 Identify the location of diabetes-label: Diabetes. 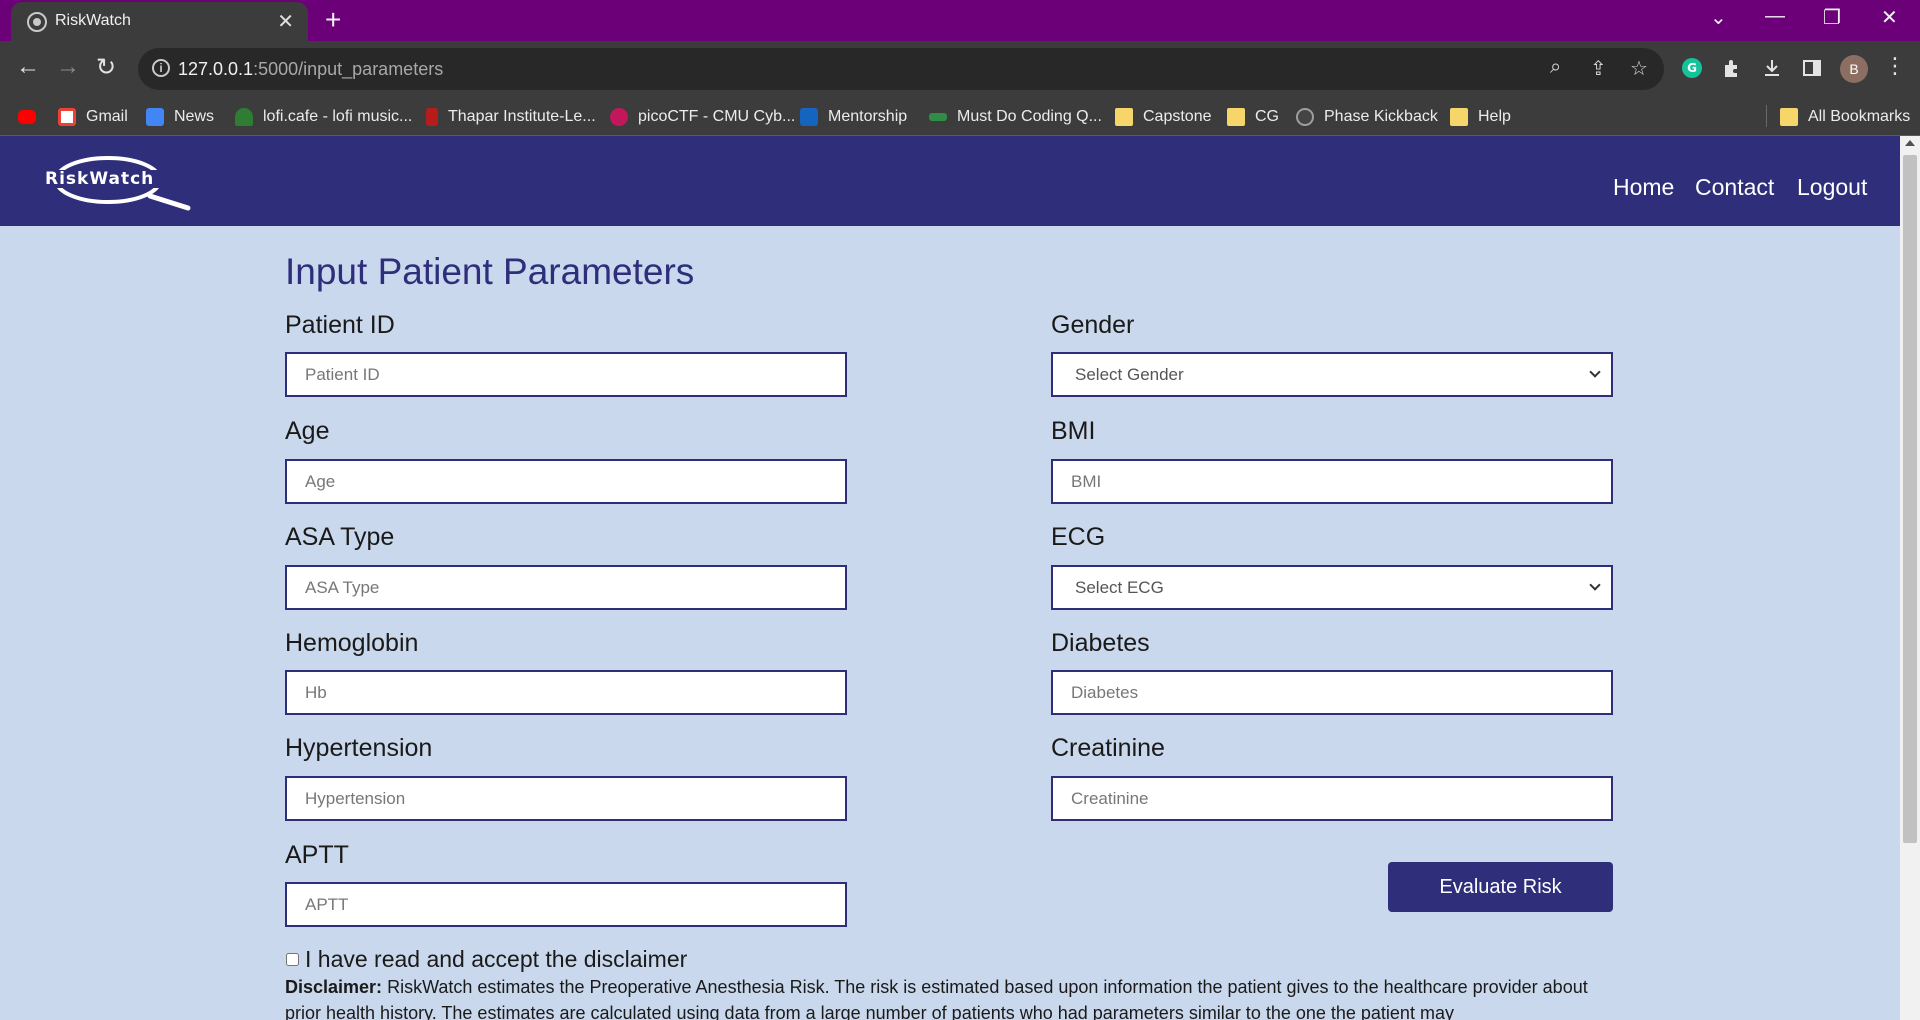
(1100, 643).